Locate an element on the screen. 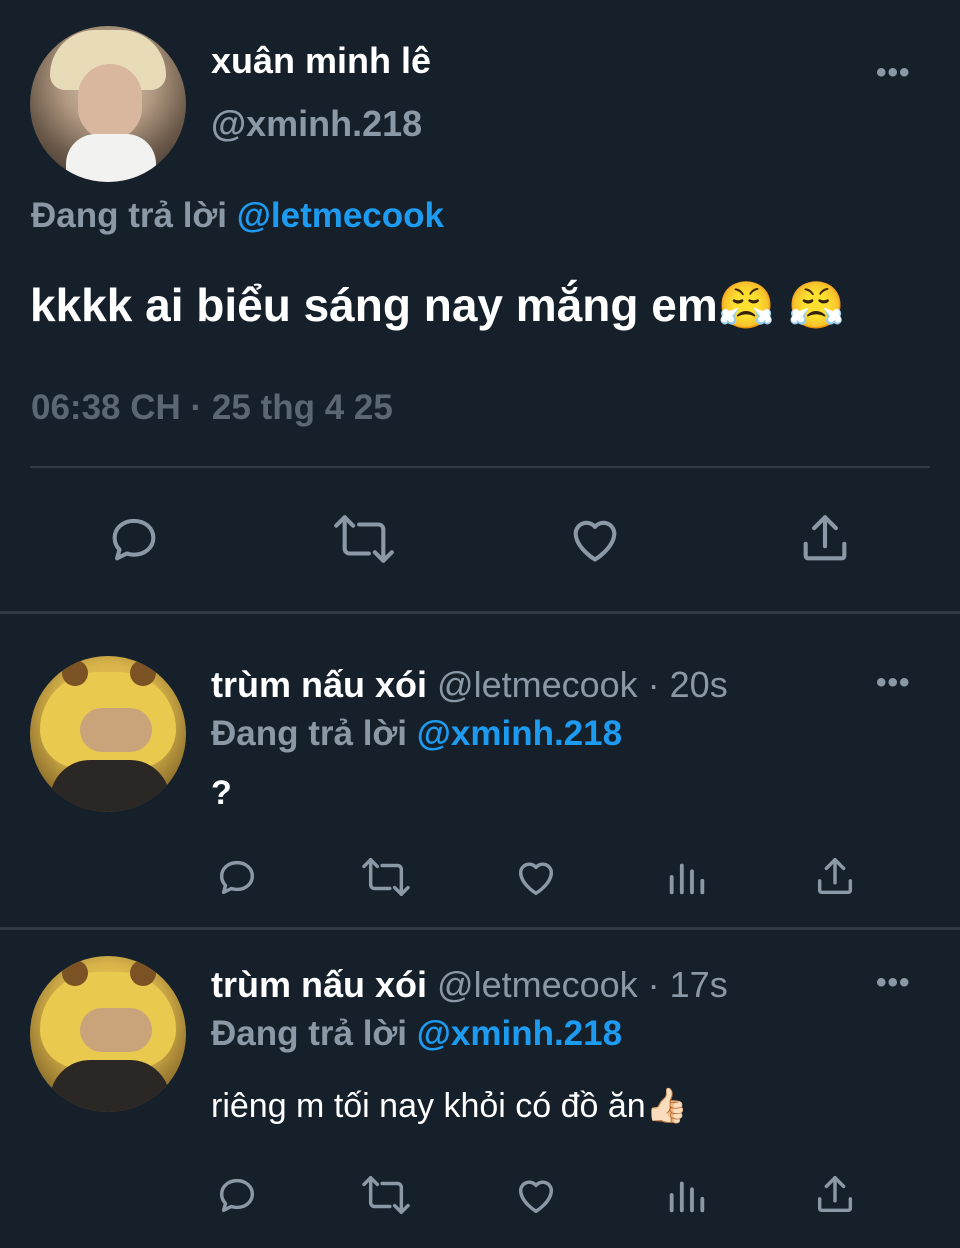  author-name: xuân minh lê is located at coordinates (321, 61).